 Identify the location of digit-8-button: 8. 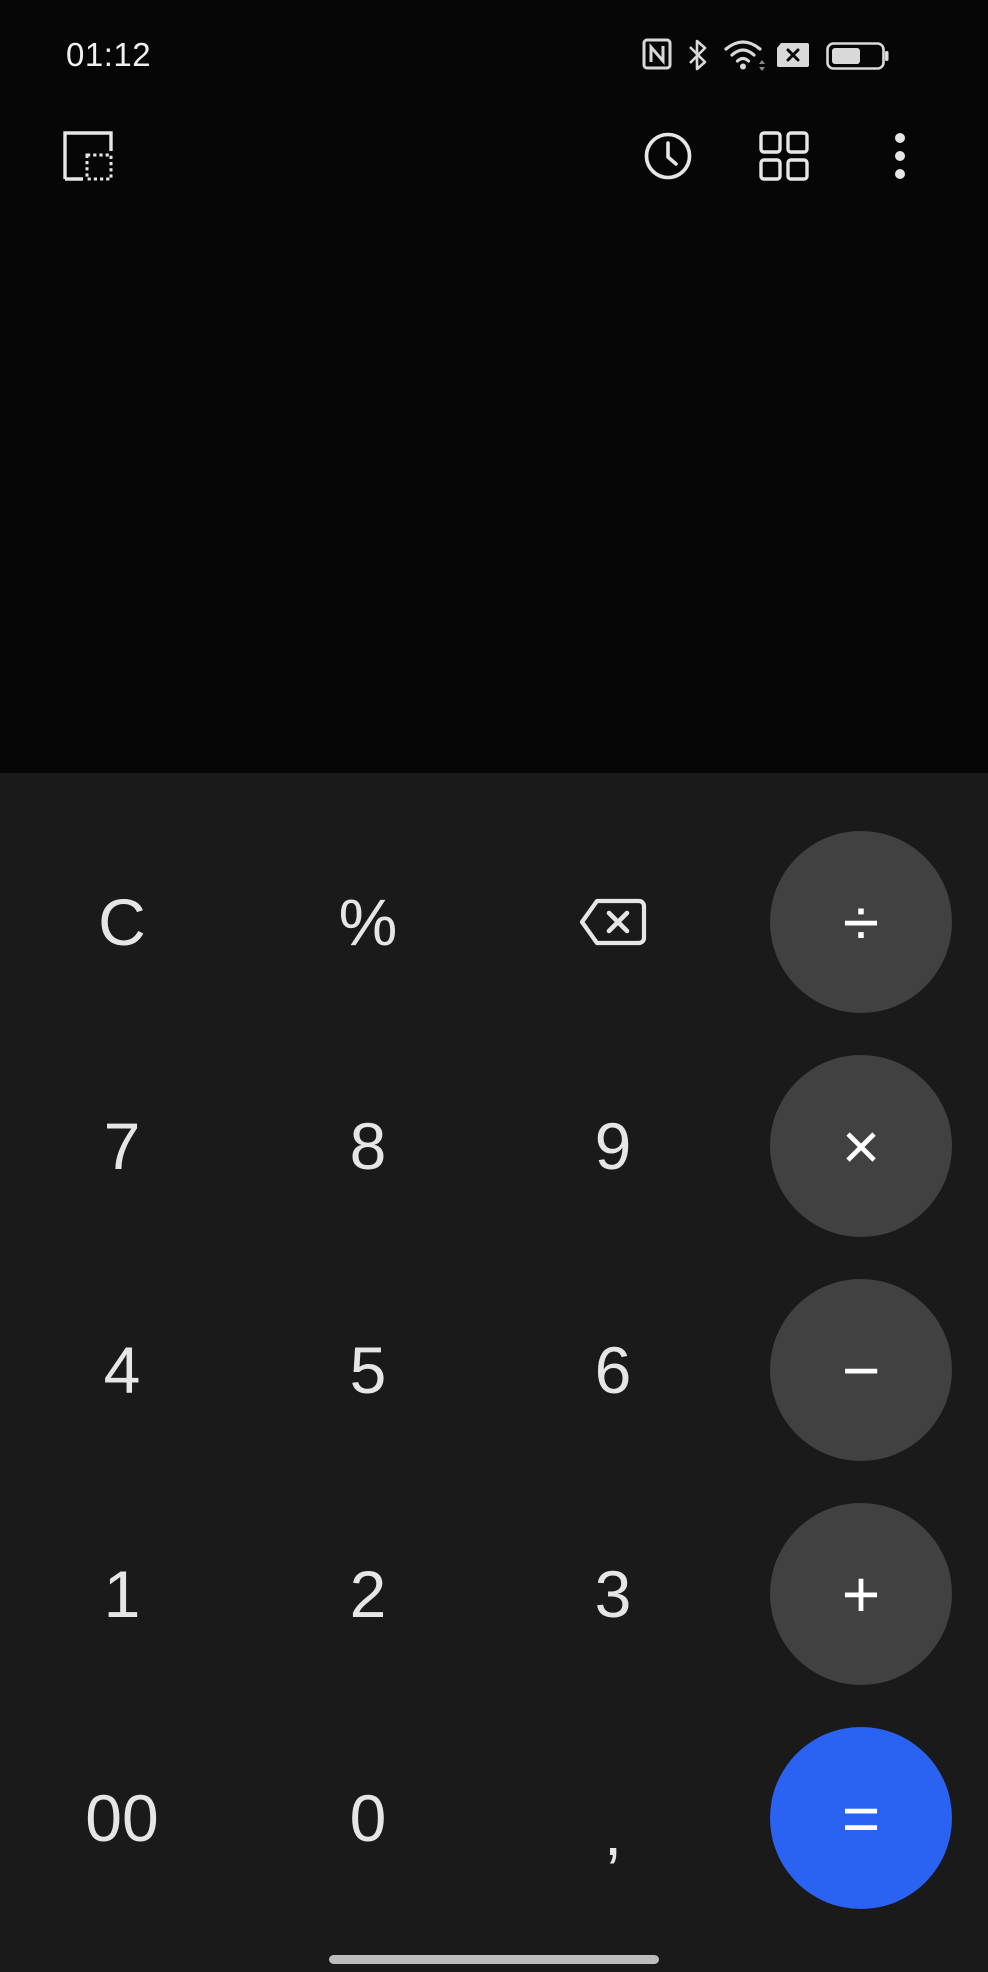
(368, 1146).